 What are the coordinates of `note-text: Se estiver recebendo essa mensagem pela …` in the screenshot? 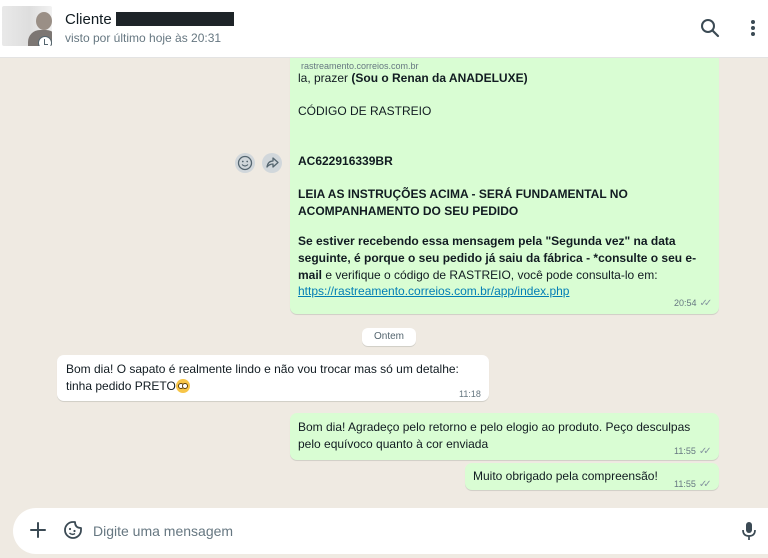 It's located at (504, 258).